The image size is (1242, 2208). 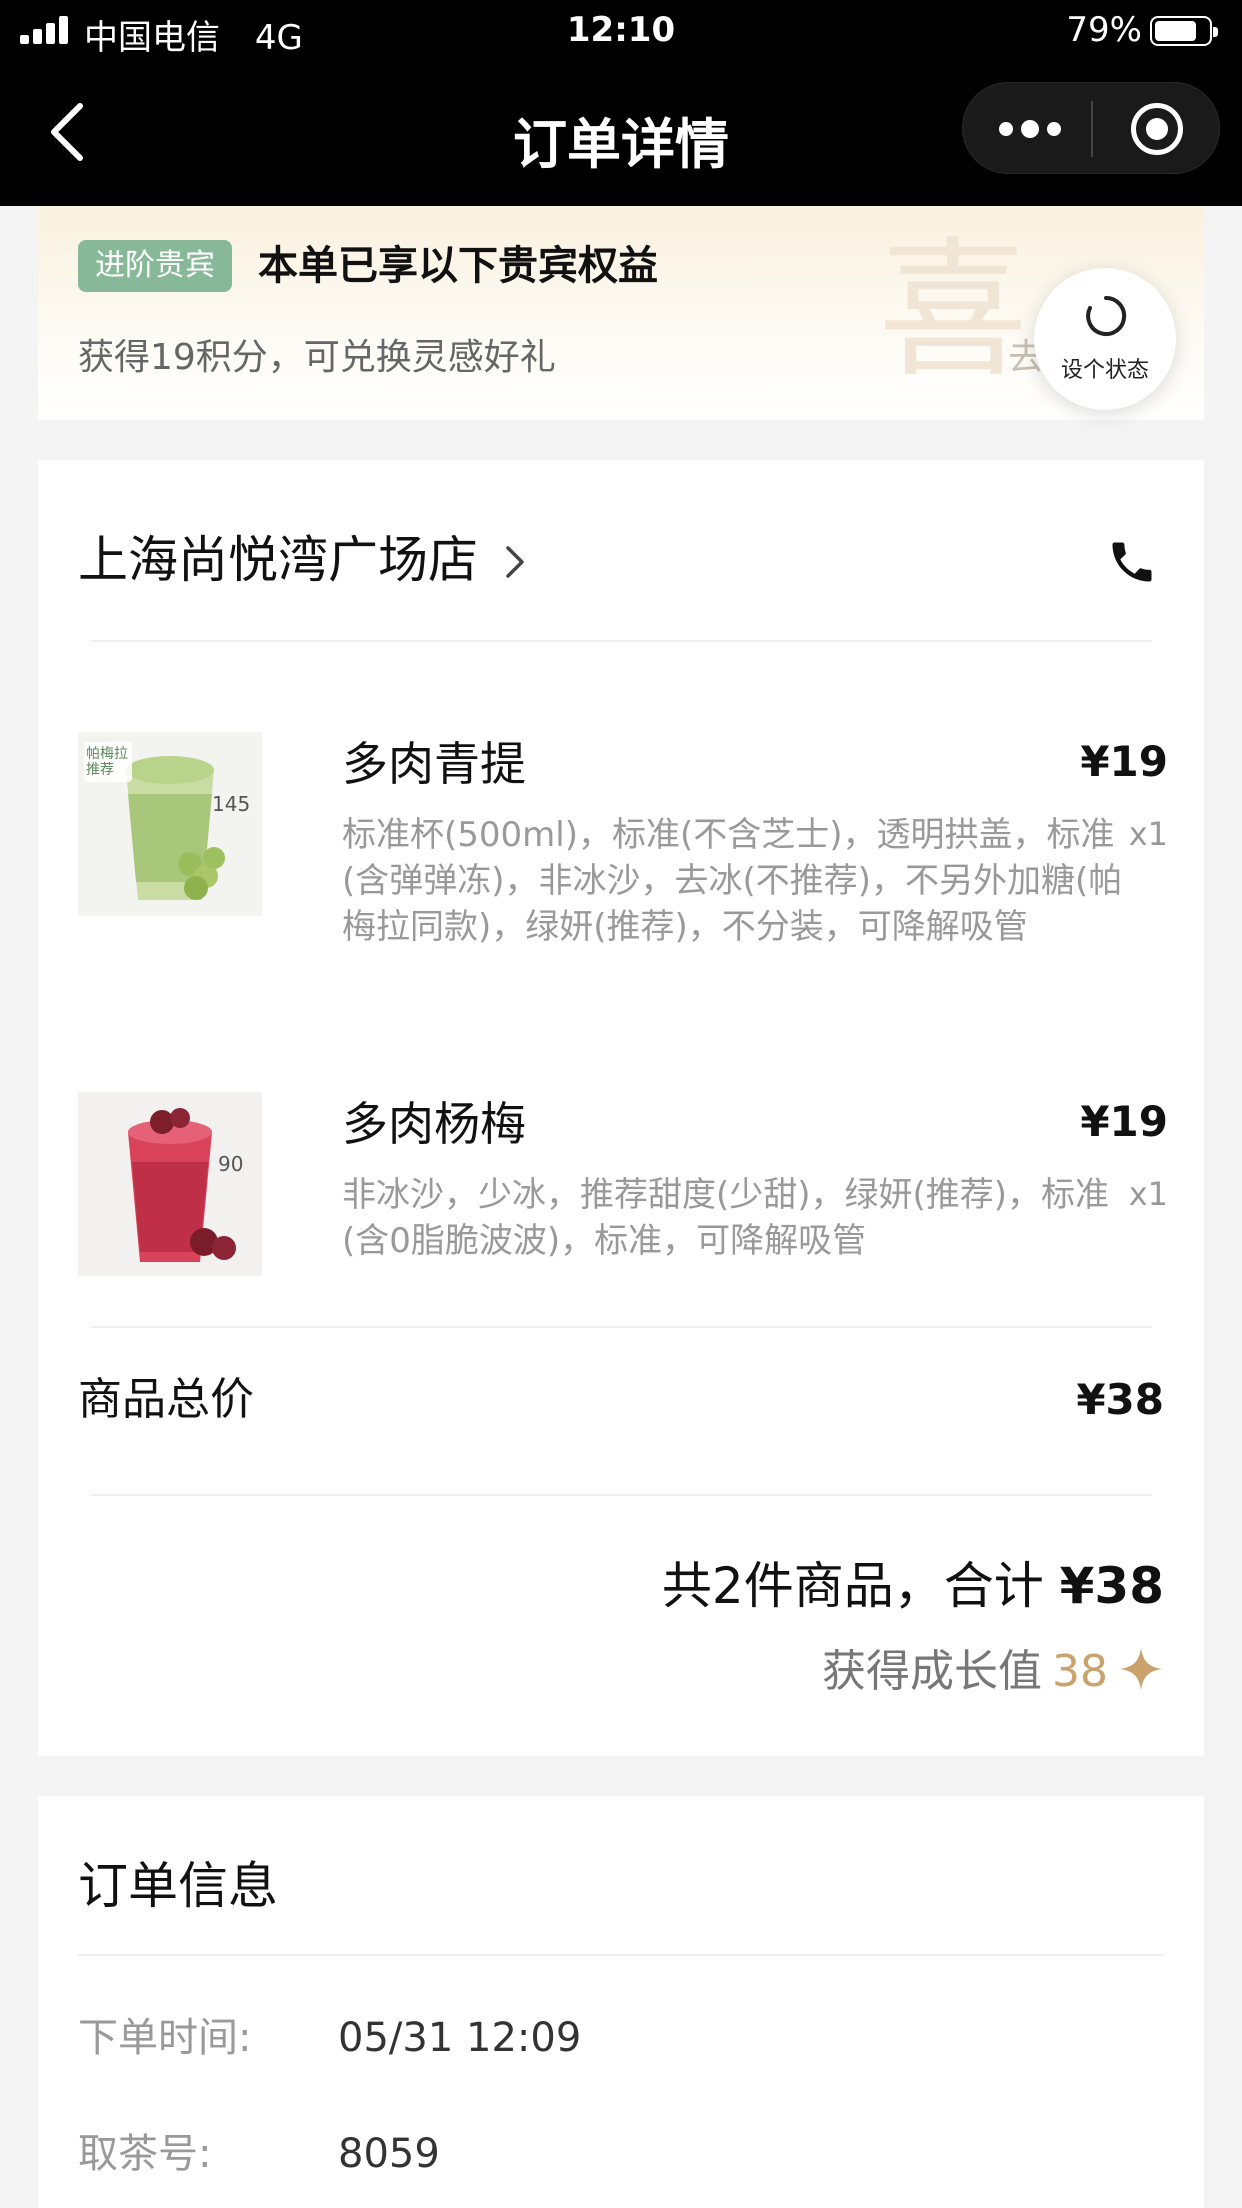 I want to click on more-dots-icon, so click(x=1006, y=129).